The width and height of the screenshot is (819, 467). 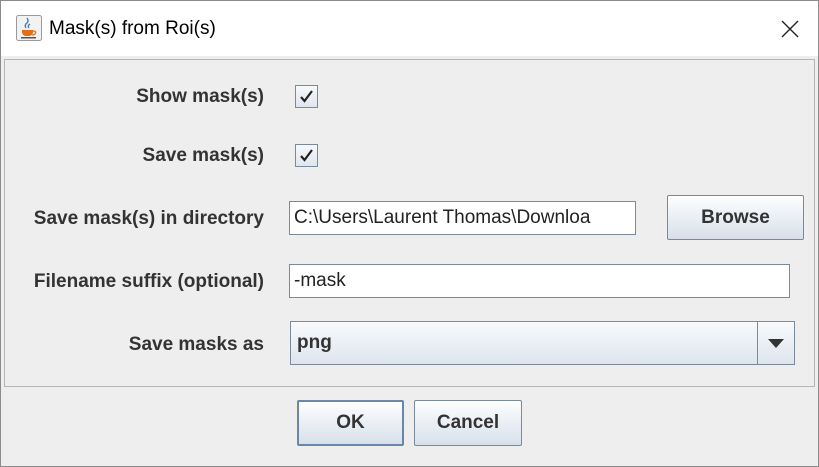 What do you see at coordinates (542, 343) in the screenshot?
I see `format-dropdown: png` at bounding box center [542, 343].